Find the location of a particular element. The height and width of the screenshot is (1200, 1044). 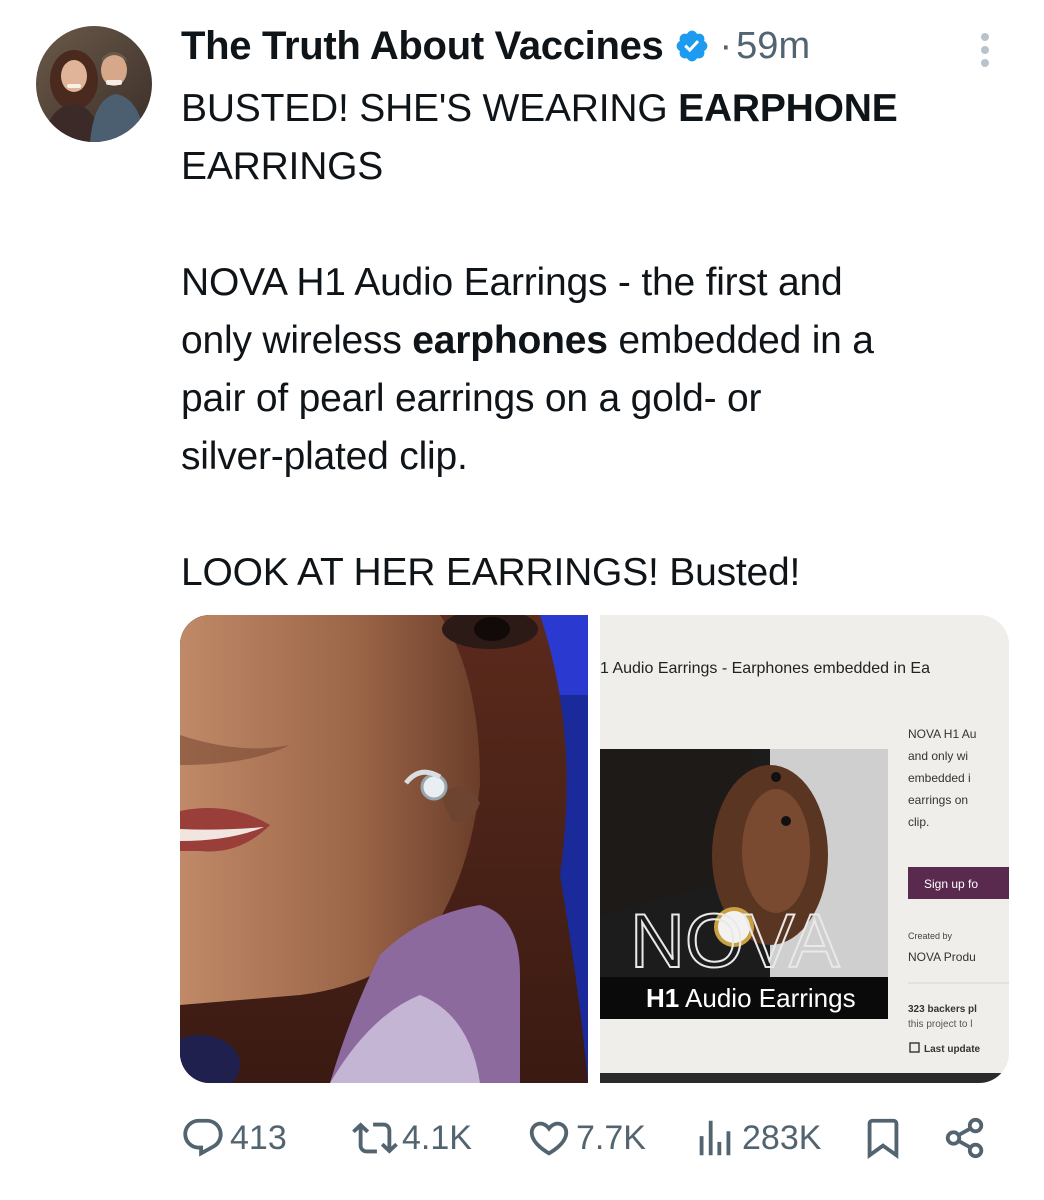

views-button: 283K is located at coordinates (756, 1138).